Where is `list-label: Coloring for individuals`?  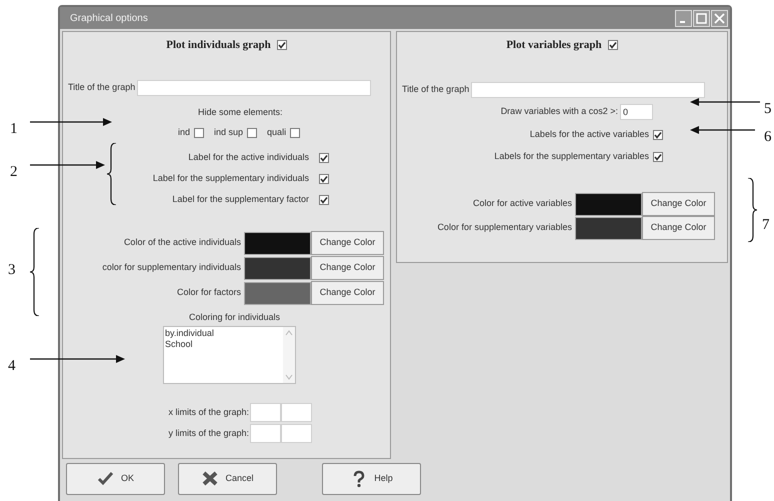
list-label: Coloring for individuals is located at coordinates (235, 317).